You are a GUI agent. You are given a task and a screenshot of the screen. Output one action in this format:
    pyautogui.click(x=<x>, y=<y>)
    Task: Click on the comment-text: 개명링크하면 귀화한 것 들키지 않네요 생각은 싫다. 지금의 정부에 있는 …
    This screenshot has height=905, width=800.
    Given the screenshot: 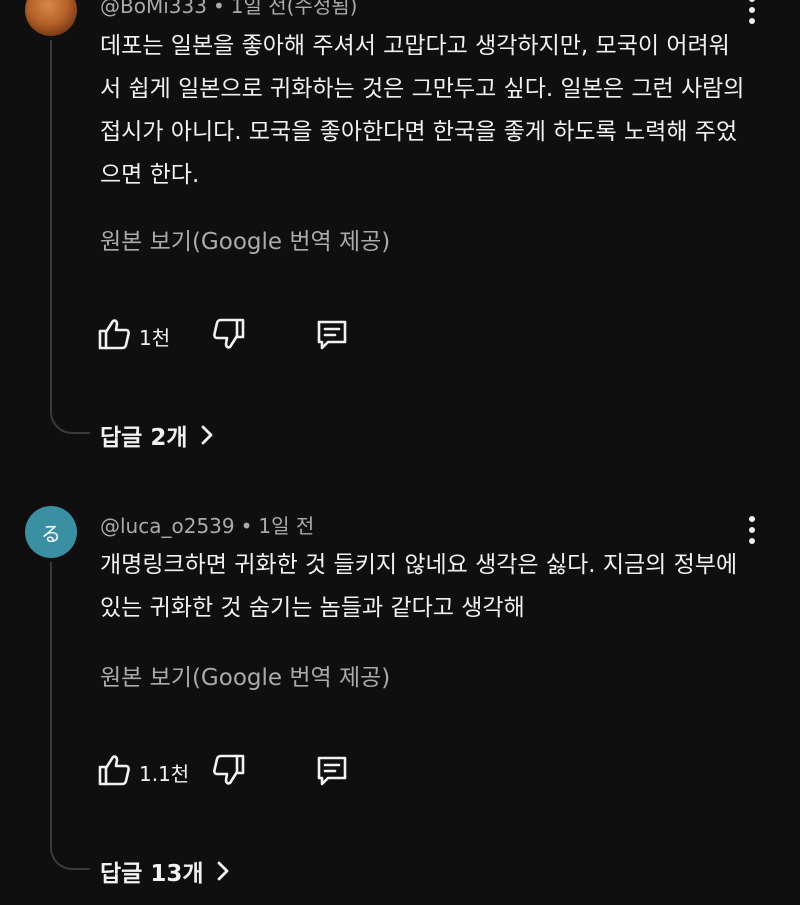 What is the action you would take?
    pyautogui.click(x=419, y=586)
    